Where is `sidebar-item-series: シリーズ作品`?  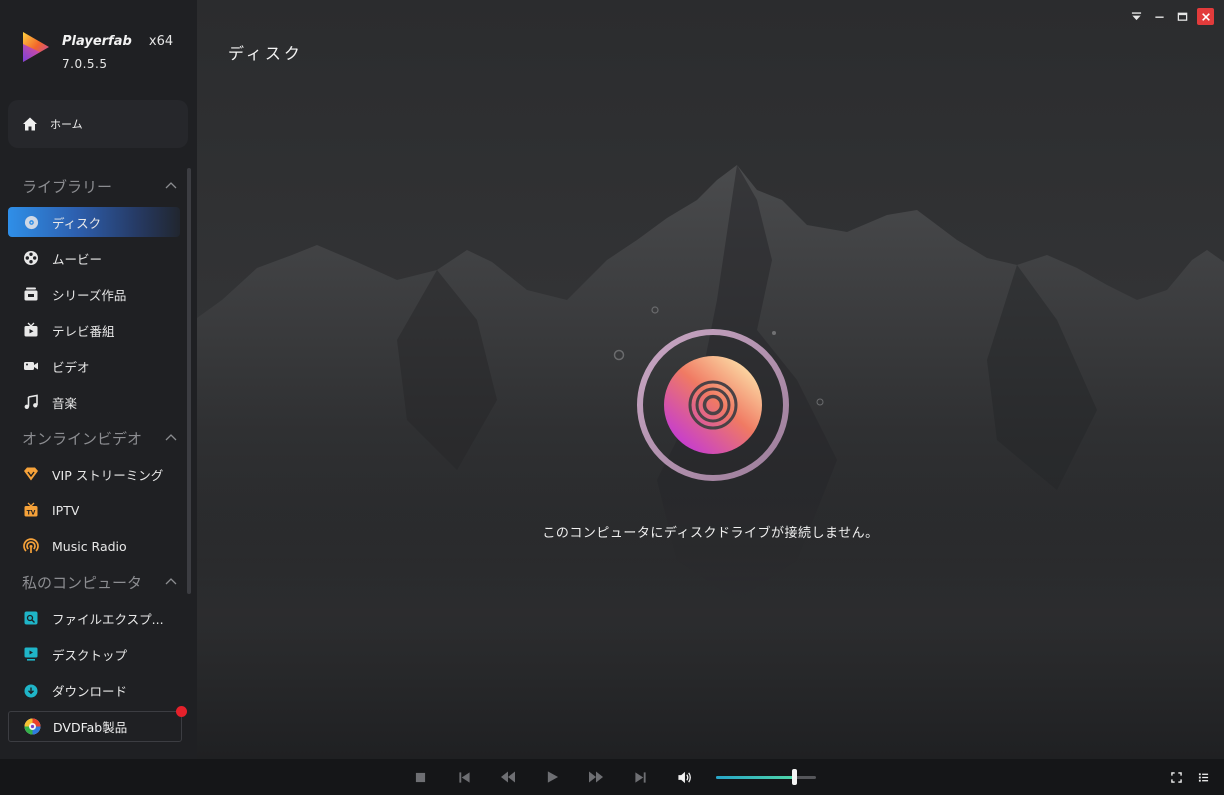 sidebar-item-series: シリーズ作品 is located at coordinates (98, 294).